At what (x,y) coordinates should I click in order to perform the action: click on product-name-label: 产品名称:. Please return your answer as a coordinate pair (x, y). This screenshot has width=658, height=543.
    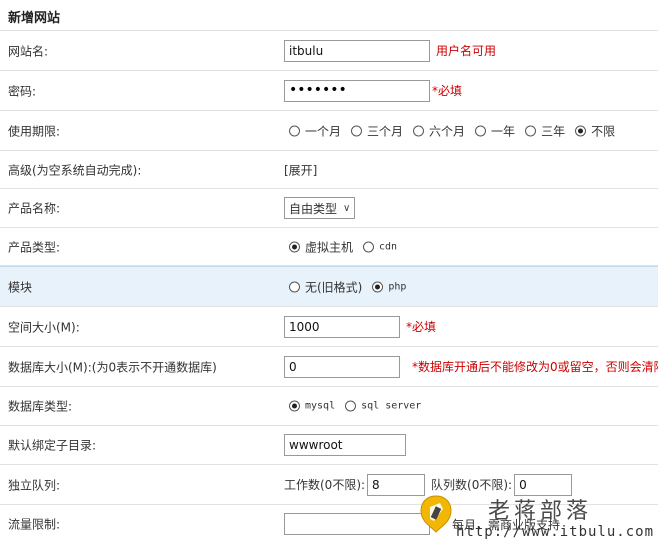
    Looking at the image, I should click on (34, 208).